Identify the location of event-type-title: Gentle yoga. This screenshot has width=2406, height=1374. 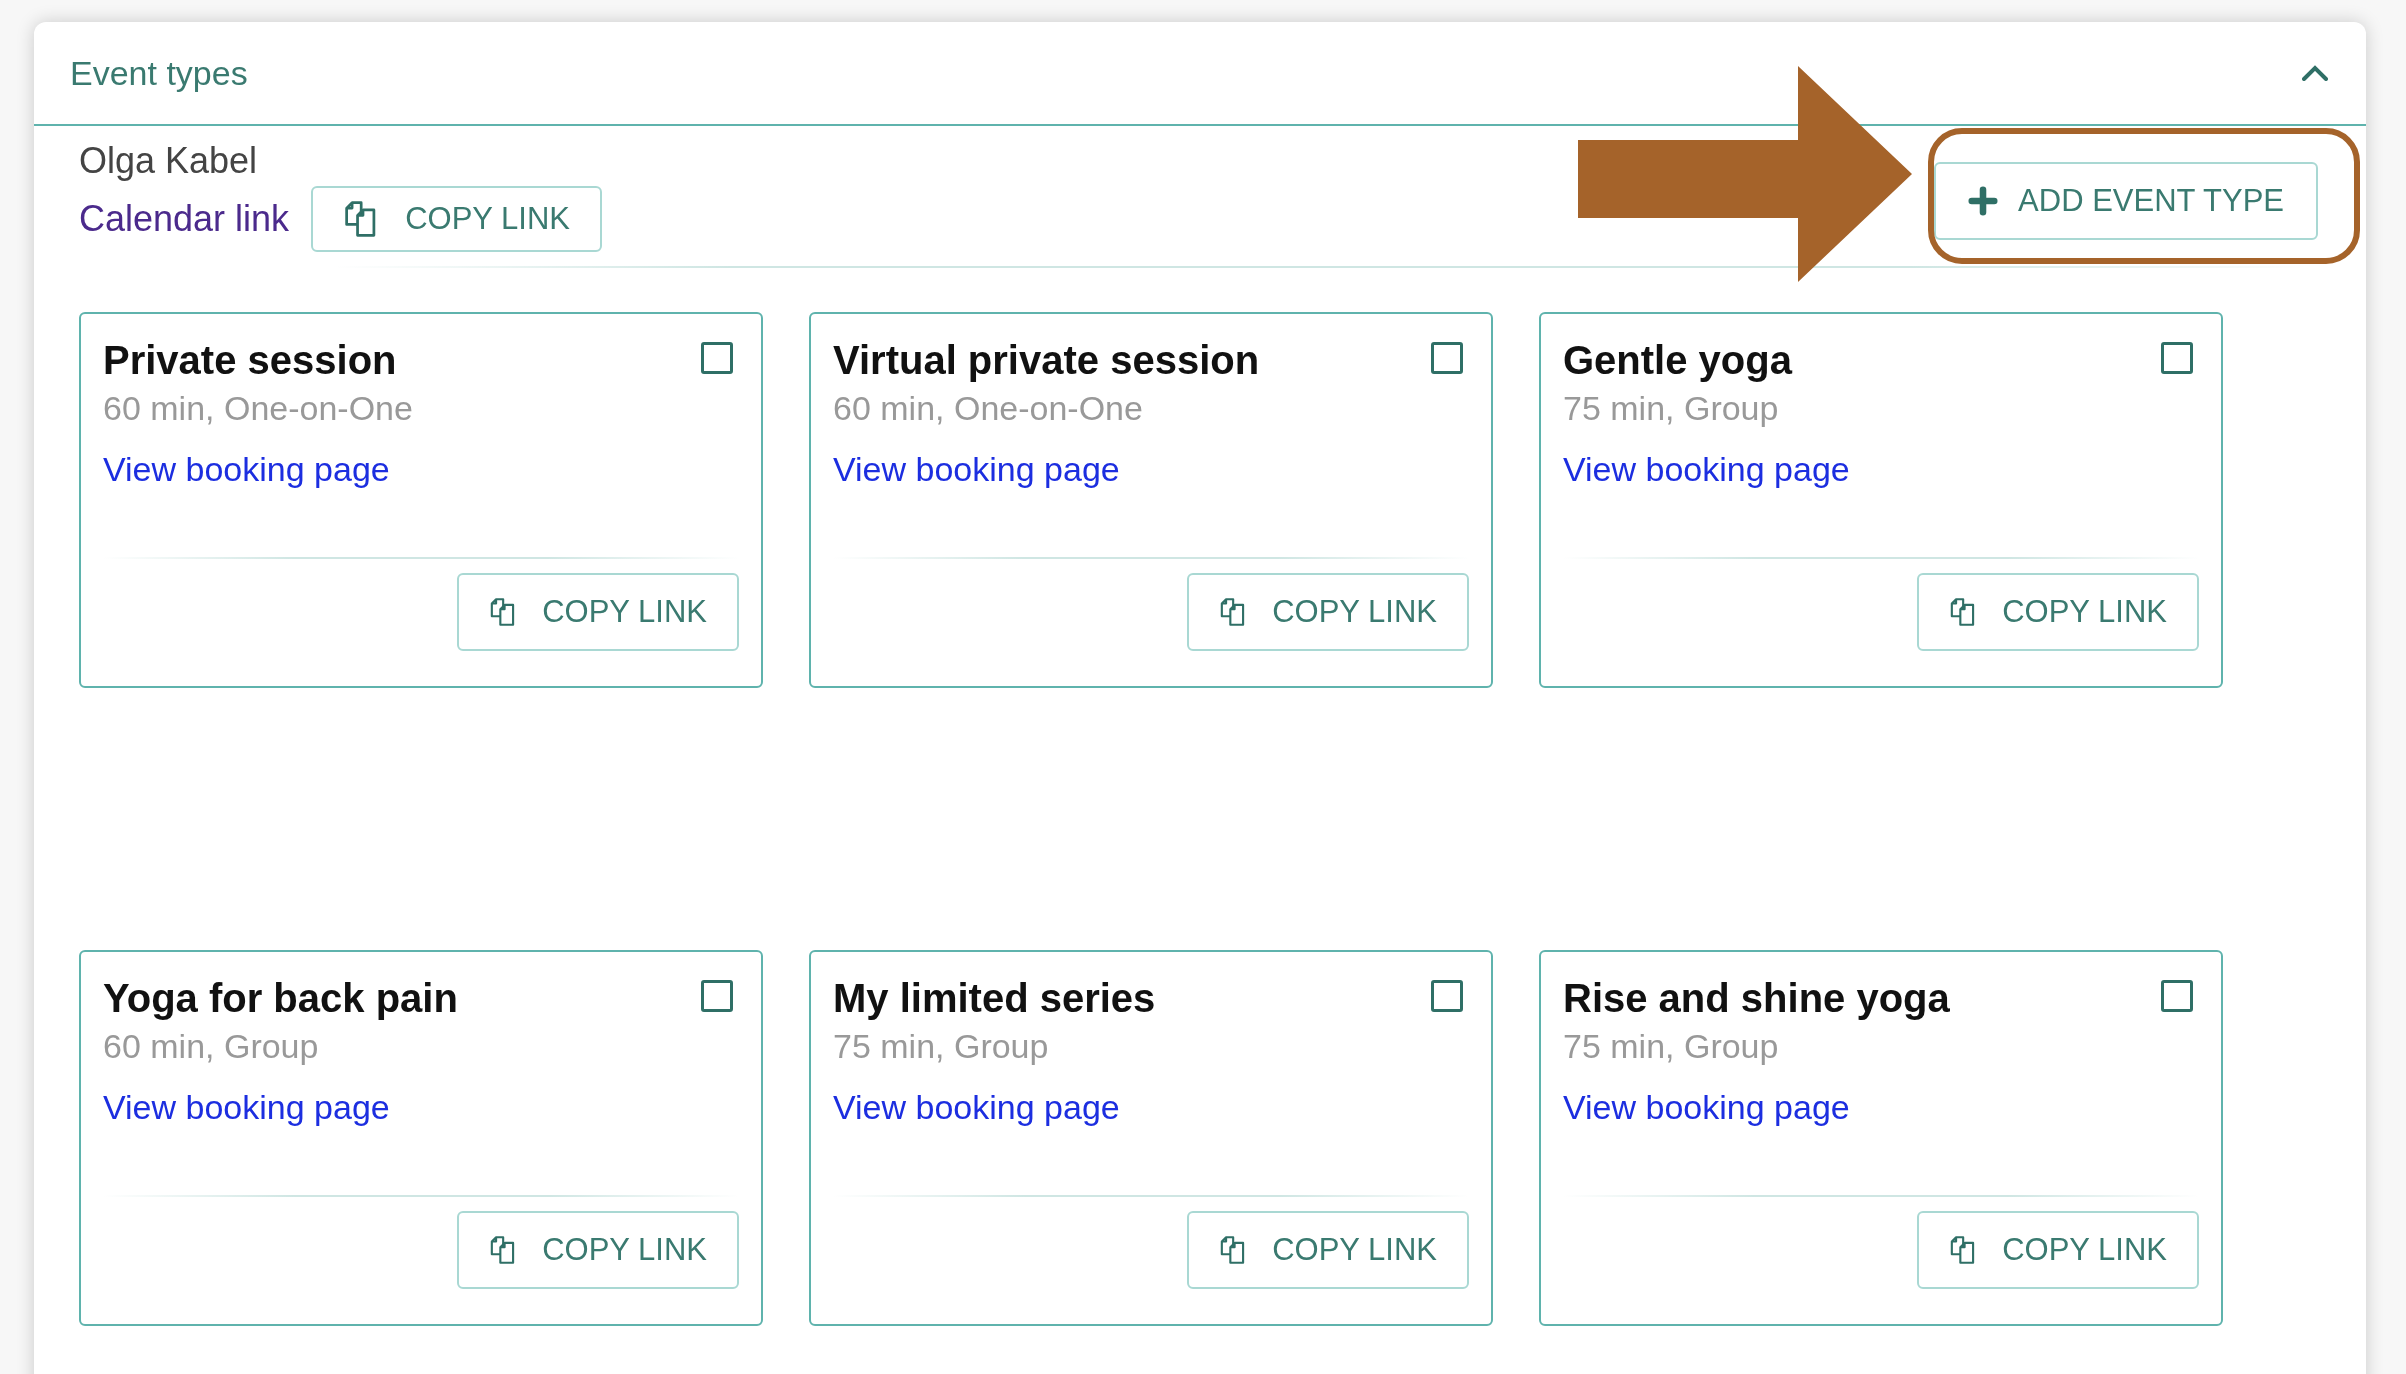
(1677, 360).